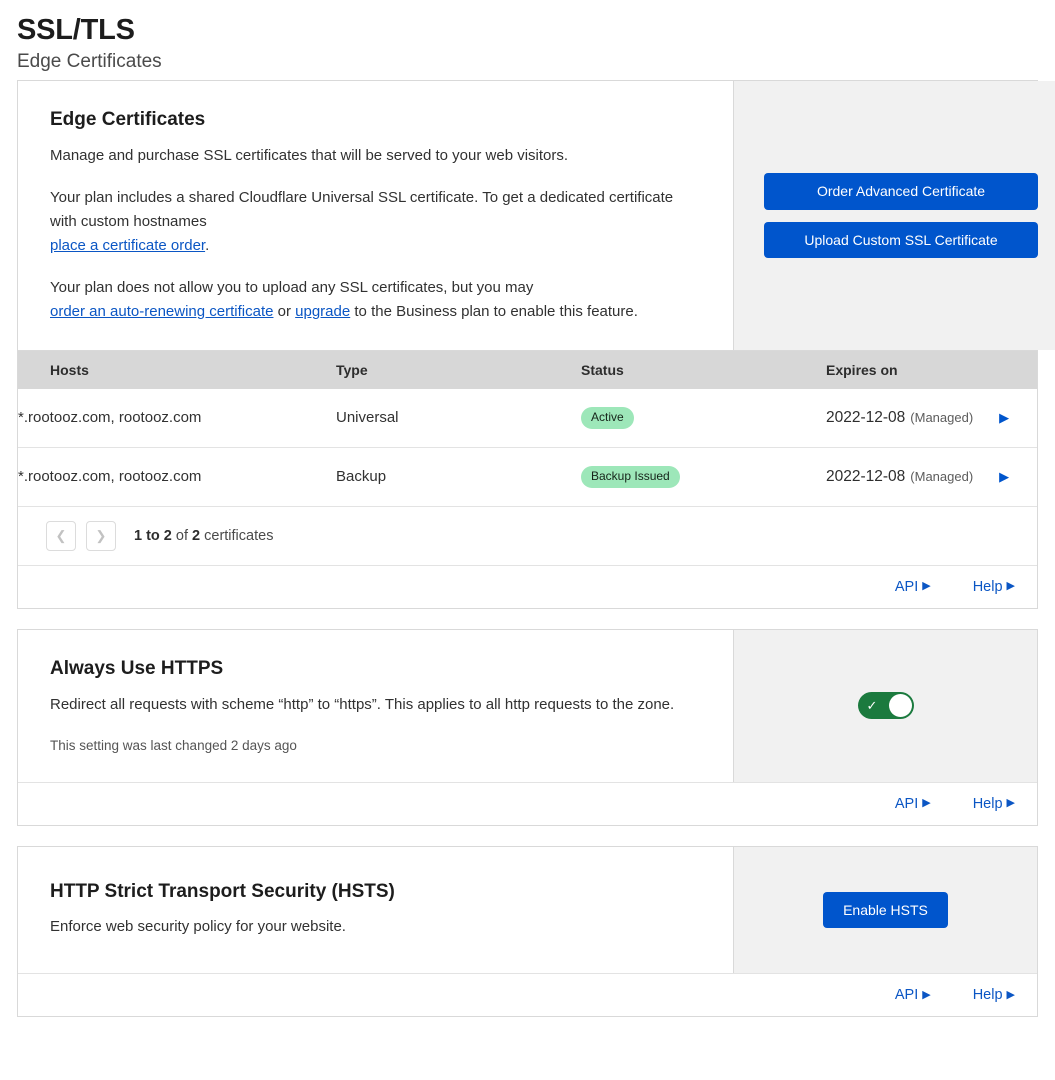 The image size is (1055, 1080). Describe the element at coordinates (61, 535) in the screenshot. I see `chevron-left-icon: ❮` at that location.